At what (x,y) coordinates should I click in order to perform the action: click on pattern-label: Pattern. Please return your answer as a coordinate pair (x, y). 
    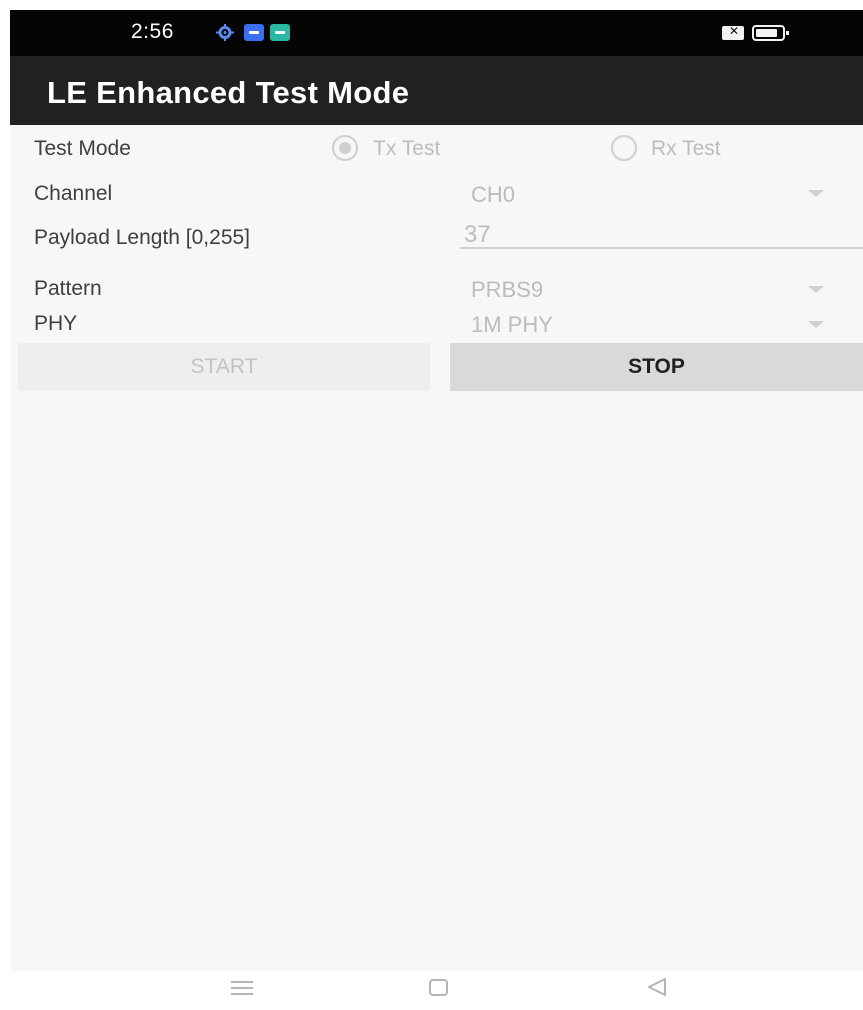
    Looking at the image, I should click on (68, 288).